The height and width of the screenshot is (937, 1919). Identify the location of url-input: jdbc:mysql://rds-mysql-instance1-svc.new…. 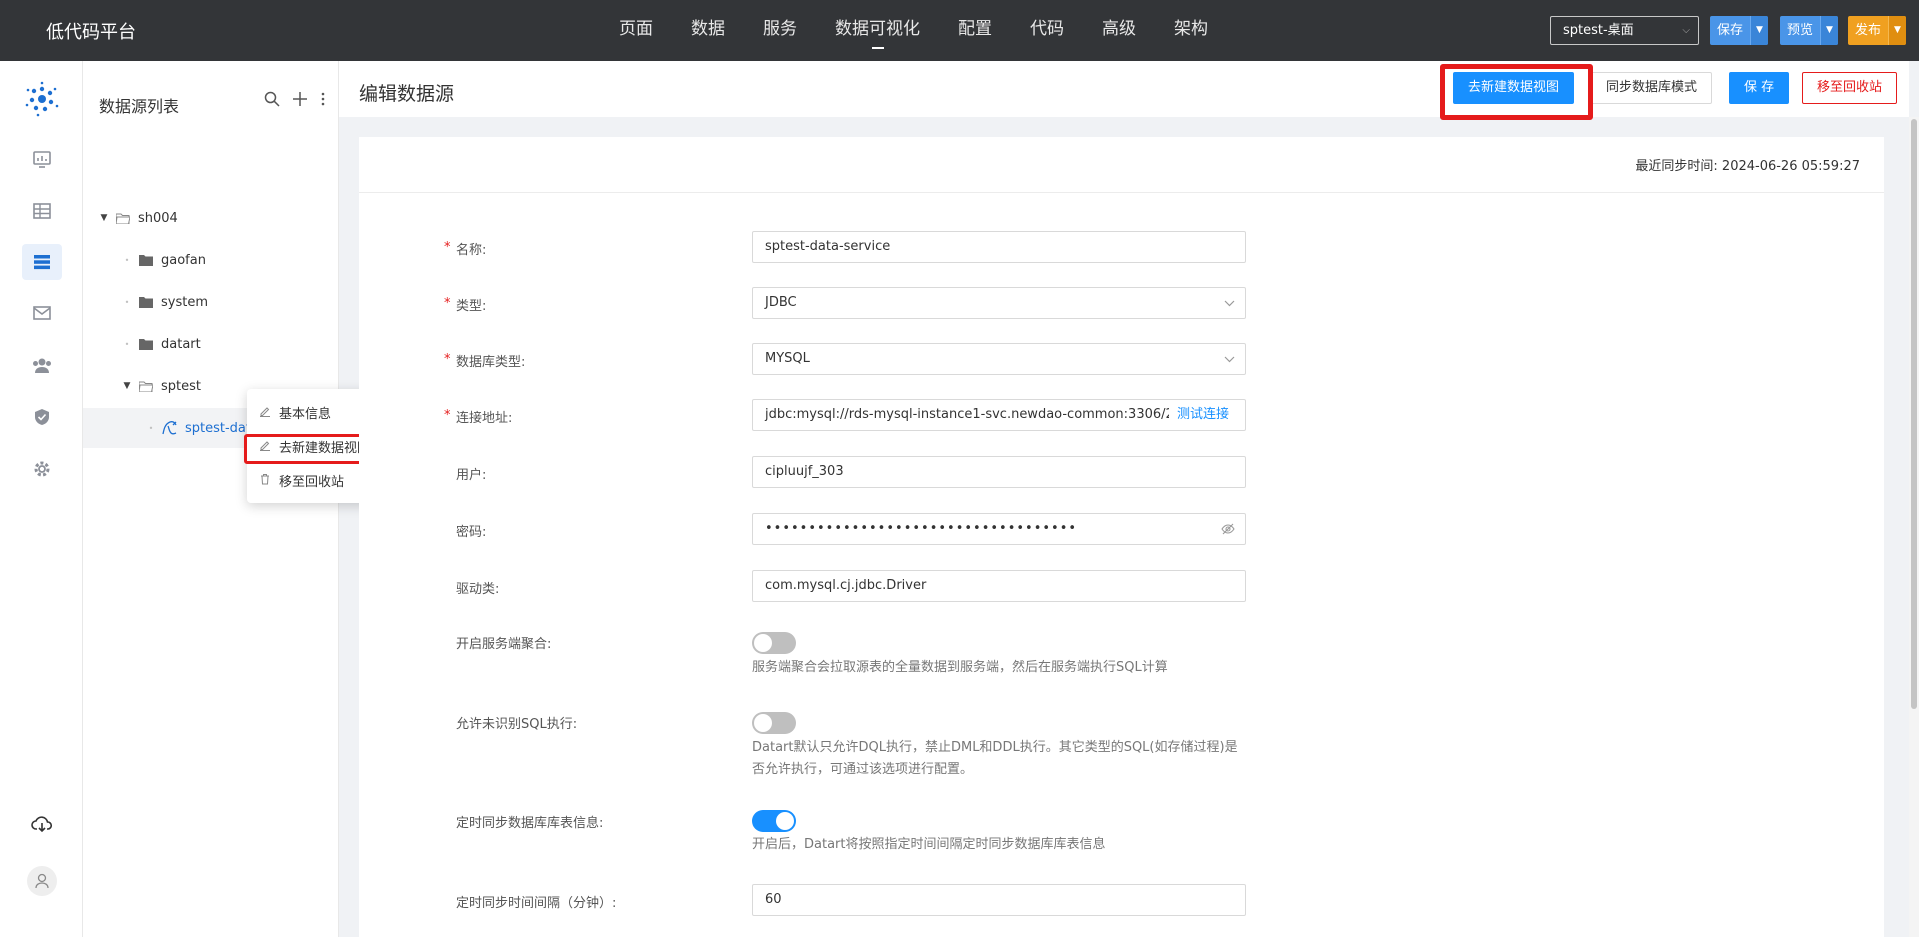
(999, 415).